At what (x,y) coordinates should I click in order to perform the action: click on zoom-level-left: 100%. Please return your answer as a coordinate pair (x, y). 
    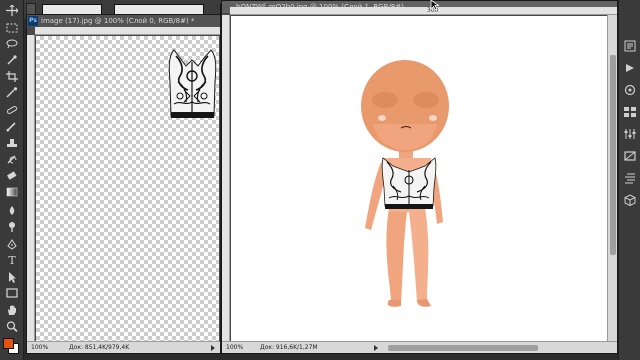
    Looking at the image, I should click on (39, 348).